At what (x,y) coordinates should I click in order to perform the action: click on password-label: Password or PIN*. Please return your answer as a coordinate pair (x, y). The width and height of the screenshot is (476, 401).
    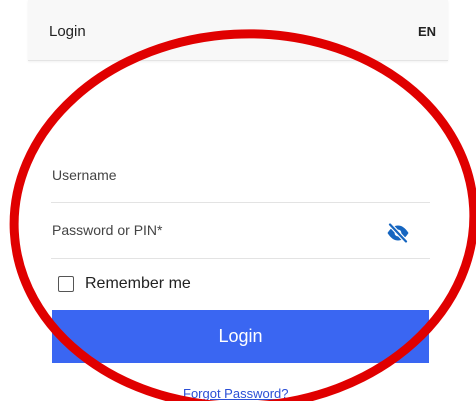
    Looking at the image, I should click on (107, 230).